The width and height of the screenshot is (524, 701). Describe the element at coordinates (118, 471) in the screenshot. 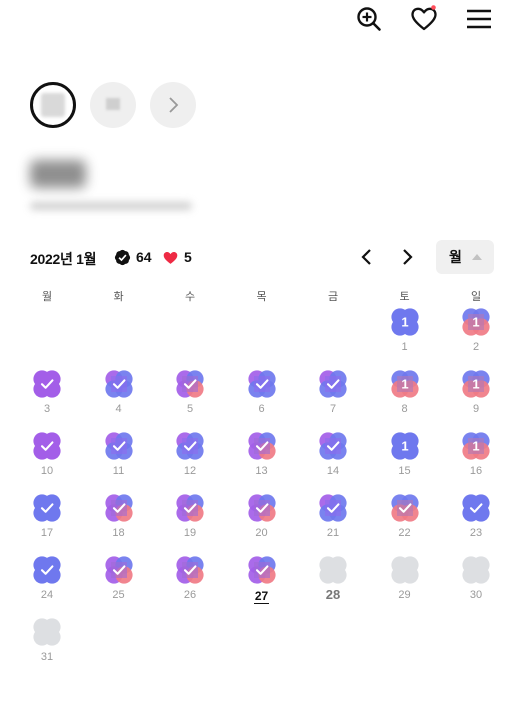

I see `day-number: 11` at that location.